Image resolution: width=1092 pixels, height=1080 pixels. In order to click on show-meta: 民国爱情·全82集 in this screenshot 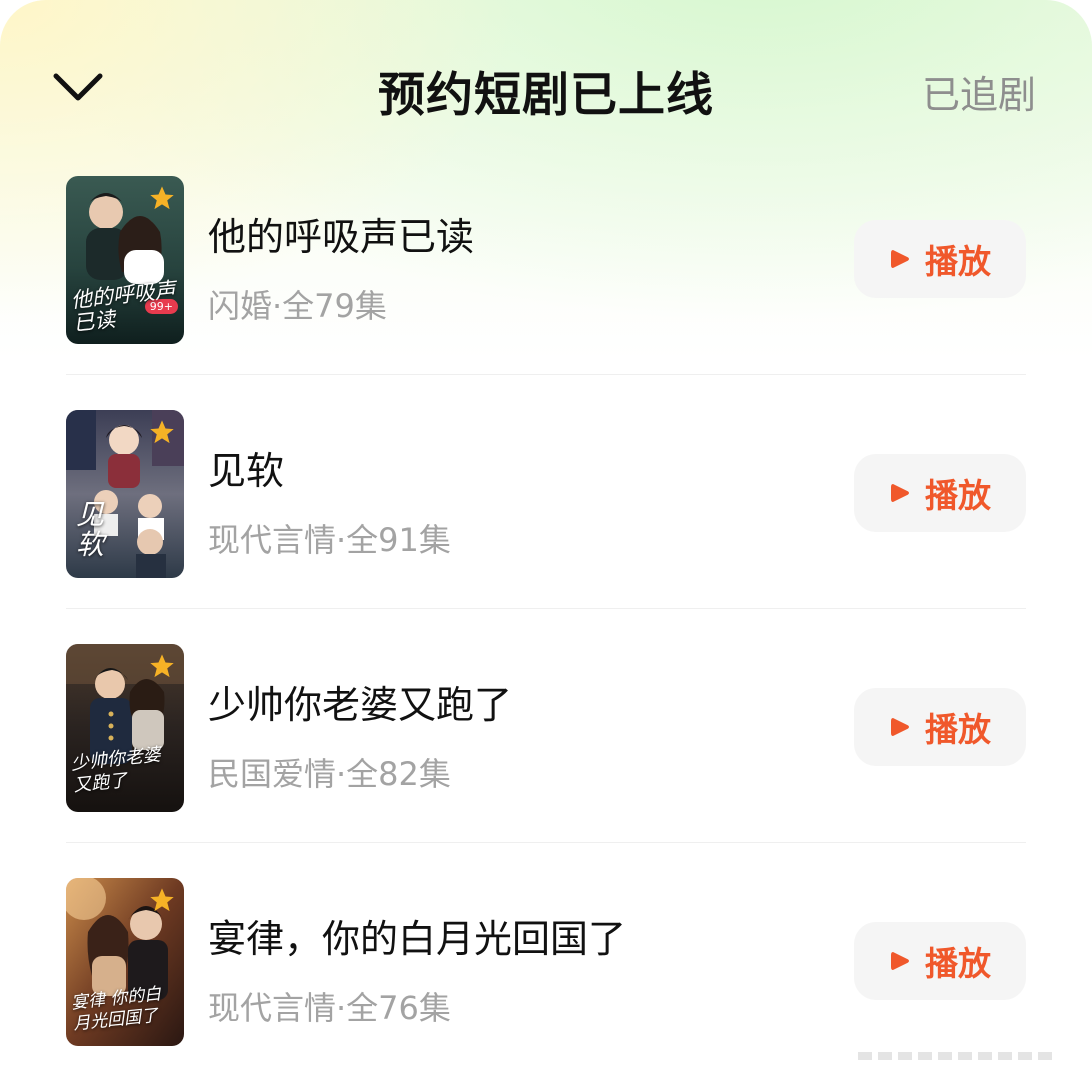, I will do `click(329, 774)`.